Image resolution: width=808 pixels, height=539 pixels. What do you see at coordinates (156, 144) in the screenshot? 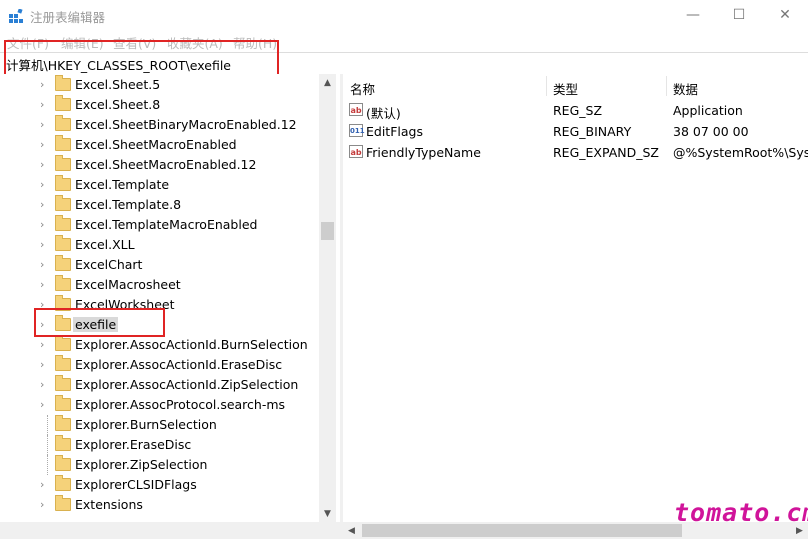
I see `tree-item-label: Excel.SheetMacroEnabled` at bounding box center [156, 144].